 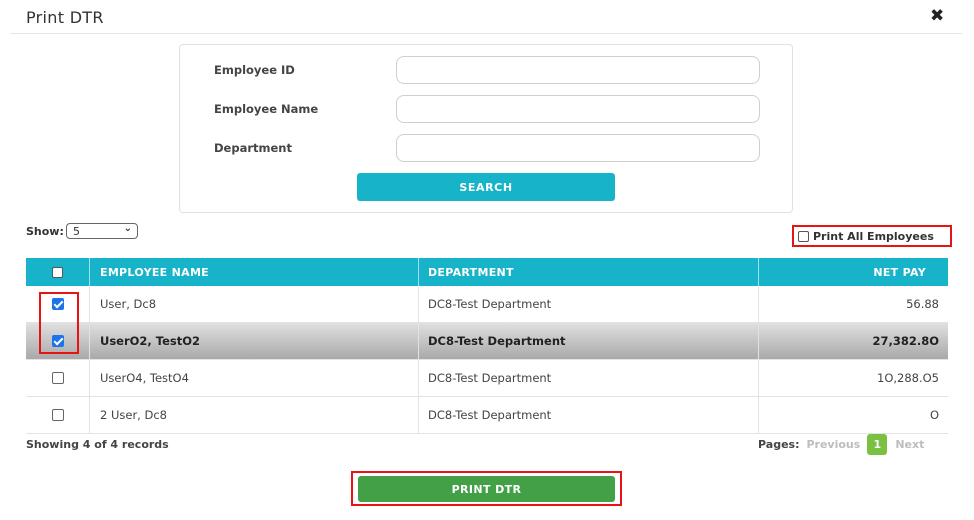 I want to click on print-all-employees: Print All Employees, so click(x=872, y=236).